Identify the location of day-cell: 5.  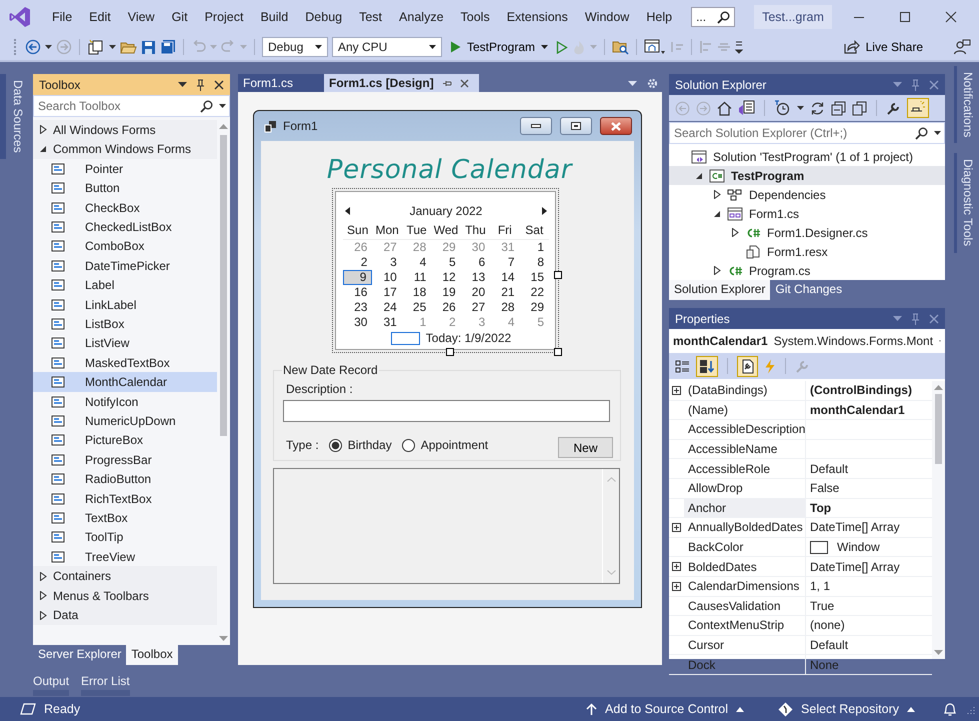
(446, 262).